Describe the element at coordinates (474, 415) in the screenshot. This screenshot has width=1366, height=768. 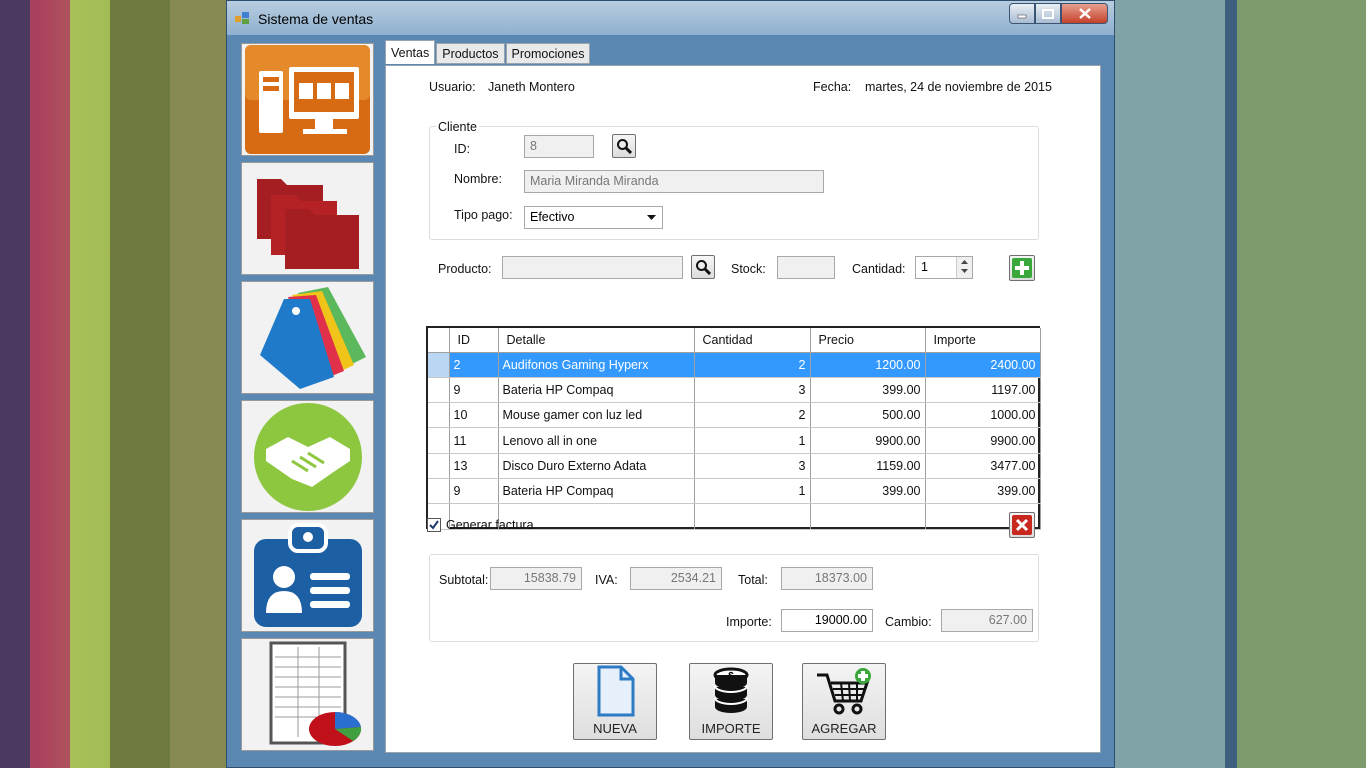
I see `cell-id: 10` at that location.